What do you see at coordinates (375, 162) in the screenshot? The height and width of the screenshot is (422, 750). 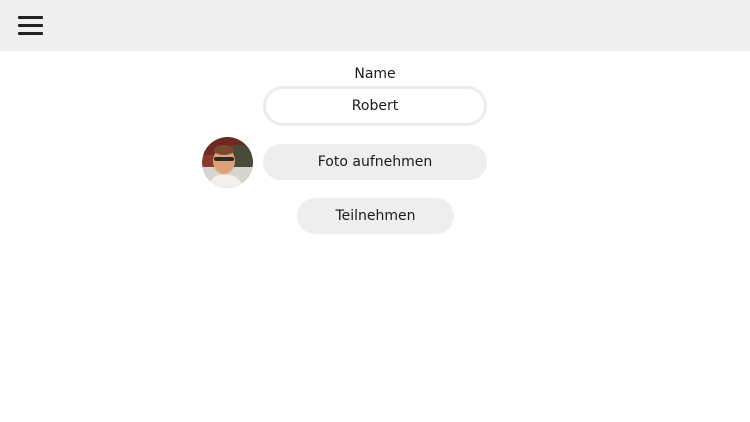 I see `take-photo-button: Foto aufnehmen` at bounding box center [375, 162].